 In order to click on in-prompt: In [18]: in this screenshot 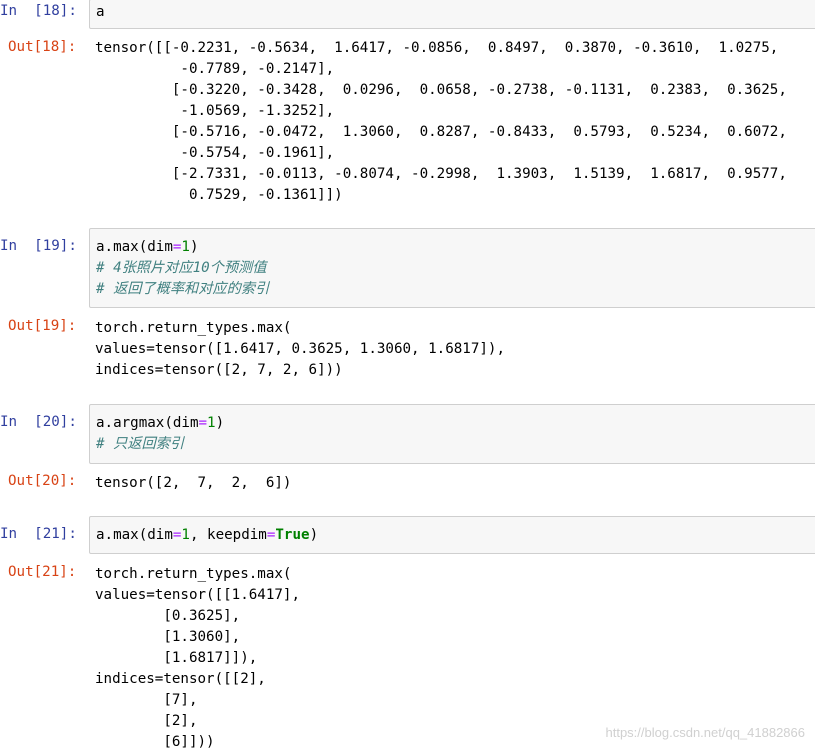, I will do `click(38, 11)`.